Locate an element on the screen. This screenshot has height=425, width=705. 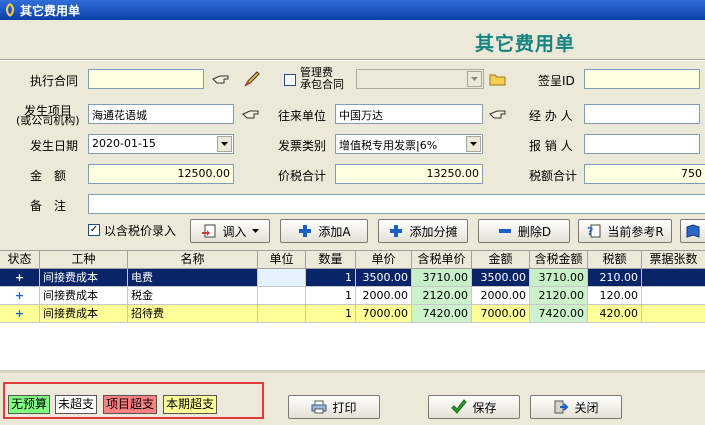
tax-inclusive-checkbox: ✓ is located at coordinates (94, 230).